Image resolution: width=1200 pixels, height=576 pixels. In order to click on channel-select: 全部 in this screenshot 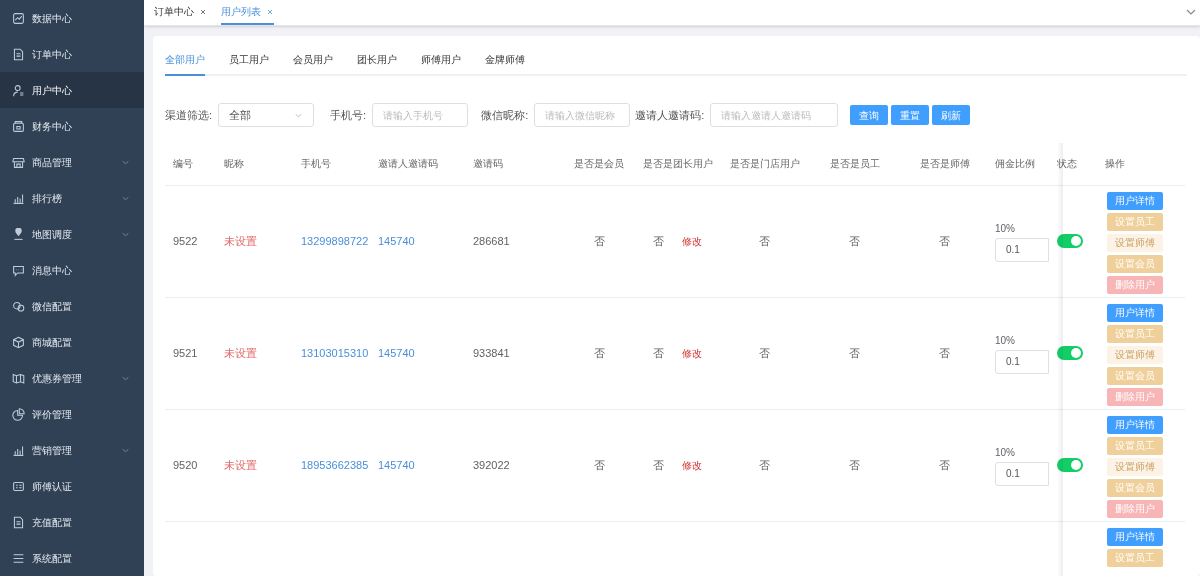, I will do `click(266, 115)`.